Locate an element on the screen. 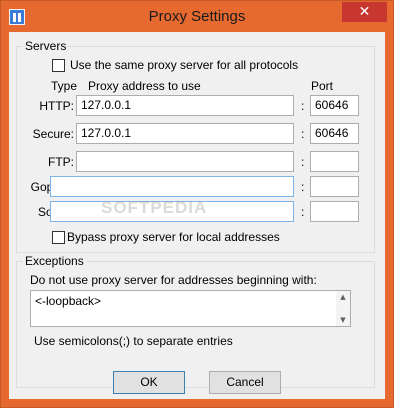 This screenshot has height=408, width=394. gopher-address-input is located at coordinates (172, 186).